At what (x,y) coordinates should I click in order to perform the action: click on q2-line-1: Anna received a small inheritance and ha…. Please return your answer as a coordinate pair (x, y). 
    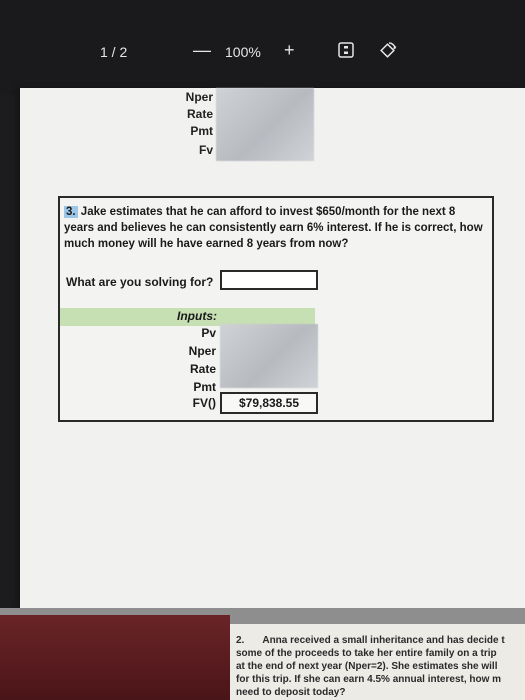
    Looking at the image, I should click on (383, 640).